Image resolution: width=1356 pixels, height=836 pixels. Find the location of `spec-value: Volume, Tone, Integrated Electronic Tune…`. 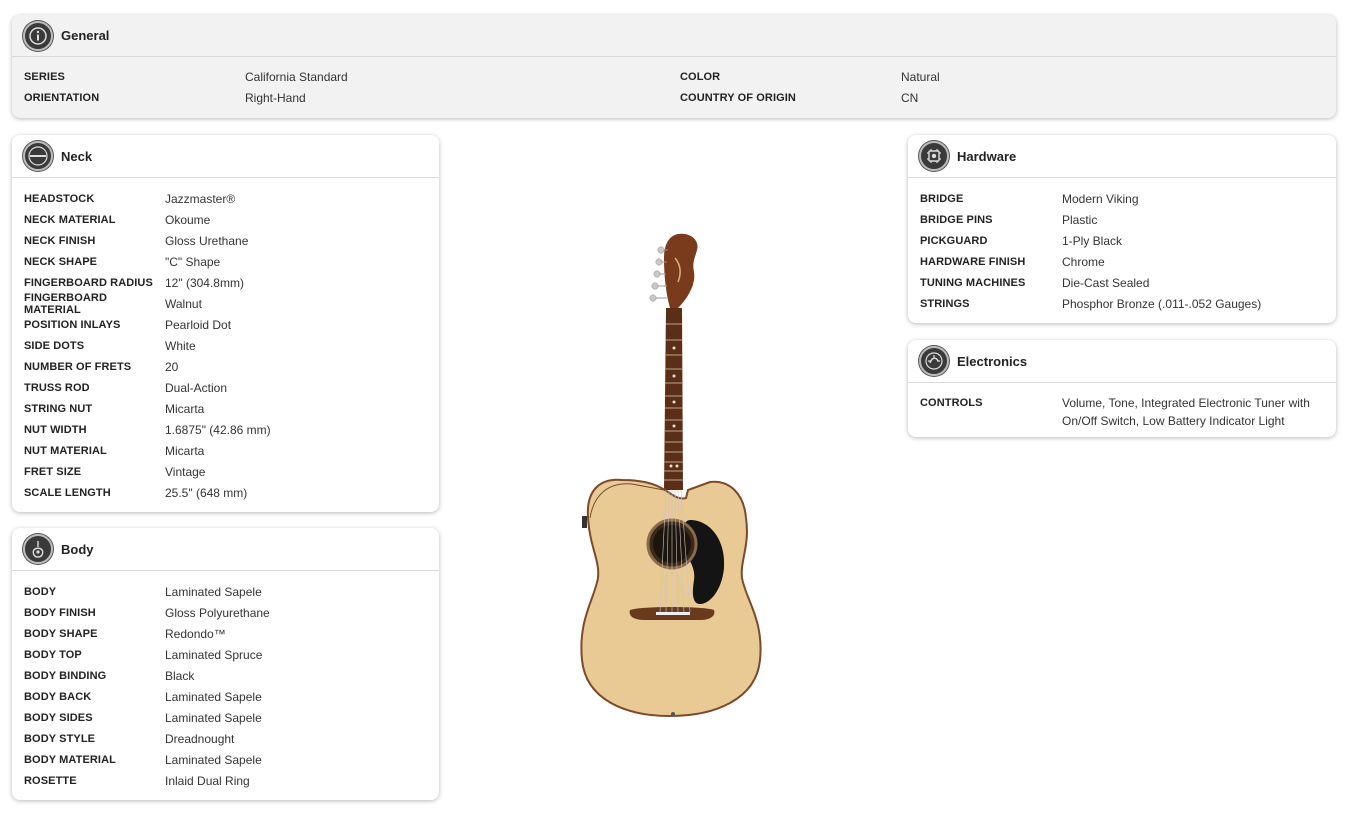

spec-value: Volume, Tone, Integrated Electronic Tune… is located at coordinates (1186, 412).